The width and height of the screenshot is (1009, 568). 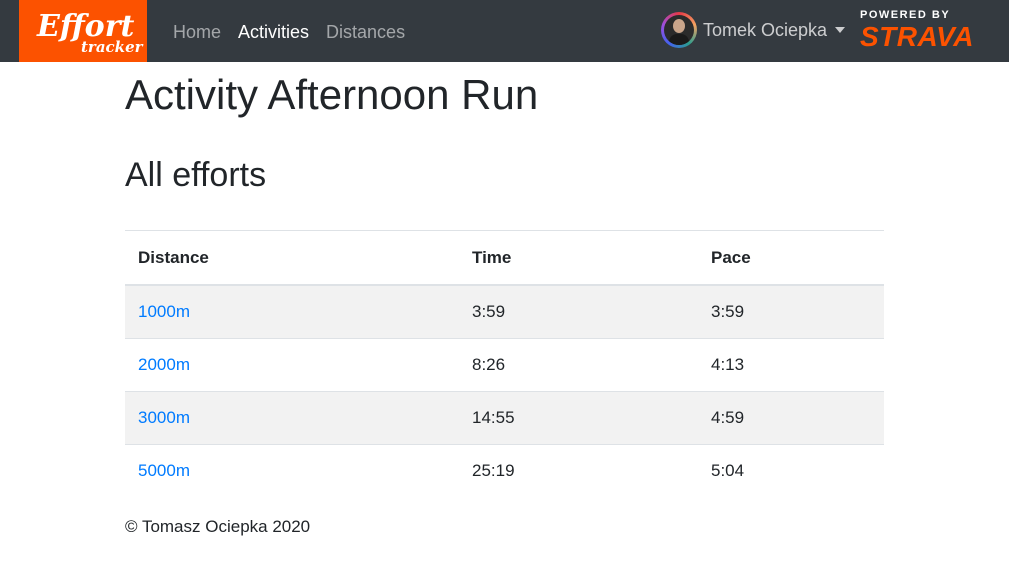 What do you see at coordinates (90, 32) in the screenshot?
I see `effort-tracker-logo-icon: Effort tracker` at bounding box center [90, 32].